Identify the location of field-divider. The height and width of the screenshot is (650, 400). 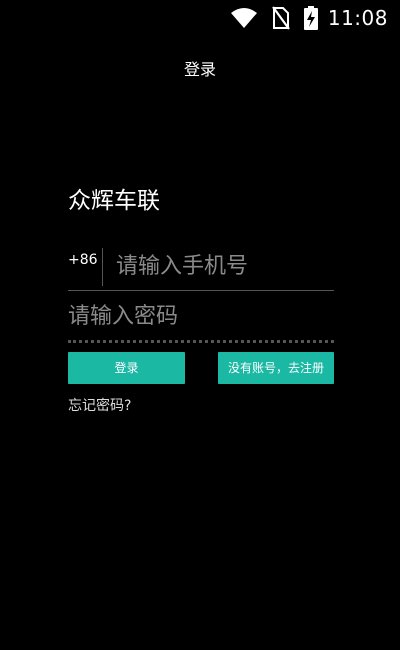
(102, 267).